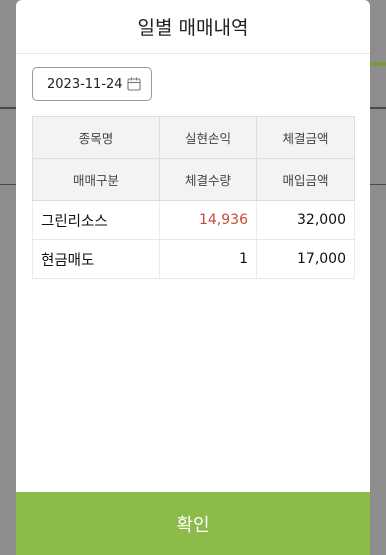  I want to click on purchase-amount: 17,000, so click(305, 259).